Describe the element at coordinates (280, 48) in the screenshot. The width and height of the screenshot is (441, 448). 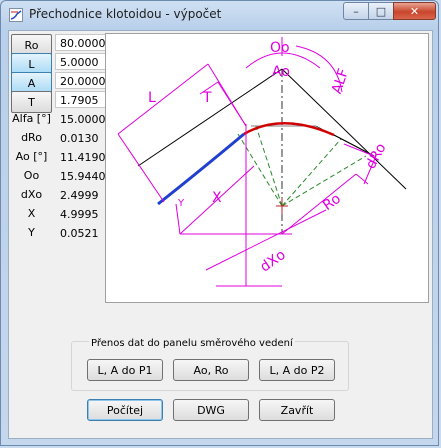
I see `diagram-label-oo: Oo` at that location.